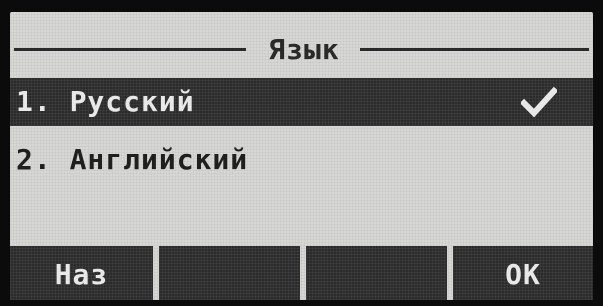 This screenshot has height=306, width=603. What do you see at coordinates (132, 159) in the screenshot?
I see `menu-item-label: 2. Английский` at bounding box center [132, 159].